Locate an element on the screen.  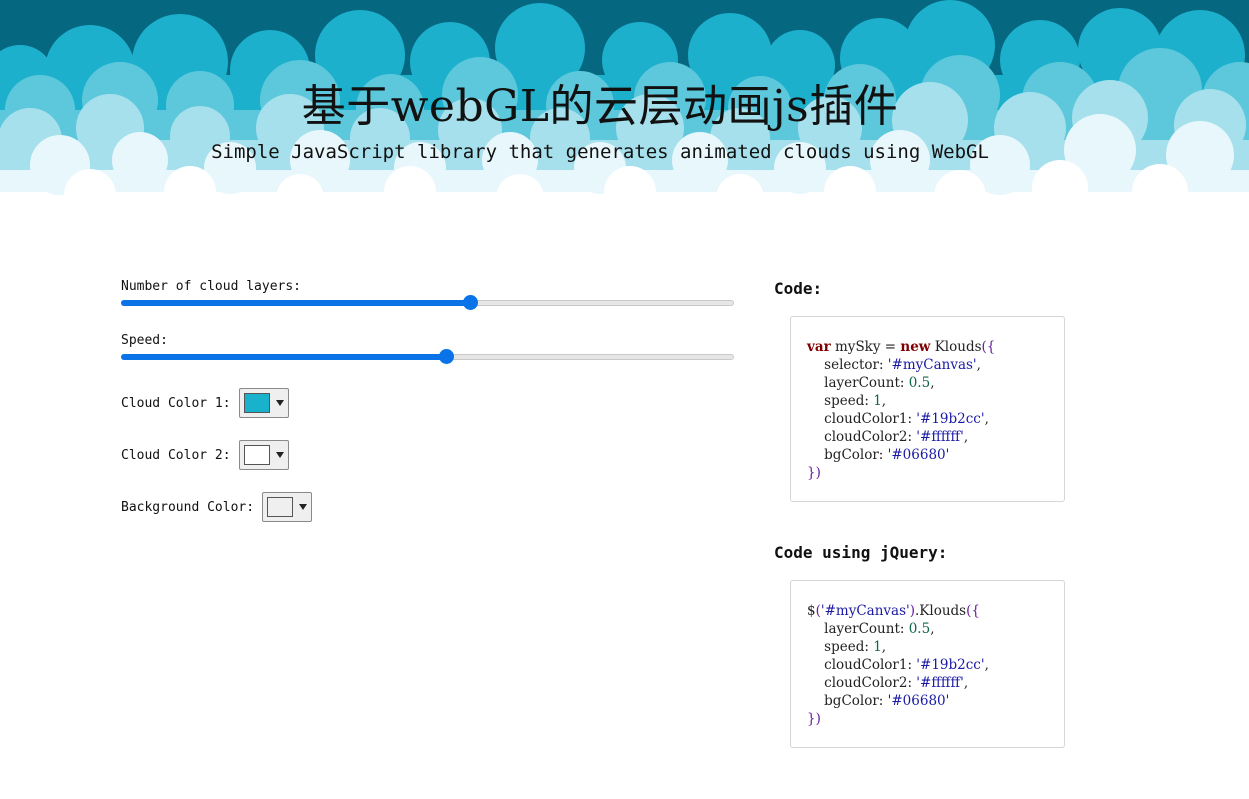
speed-label: Speed: is located at coordinates (144, 340).